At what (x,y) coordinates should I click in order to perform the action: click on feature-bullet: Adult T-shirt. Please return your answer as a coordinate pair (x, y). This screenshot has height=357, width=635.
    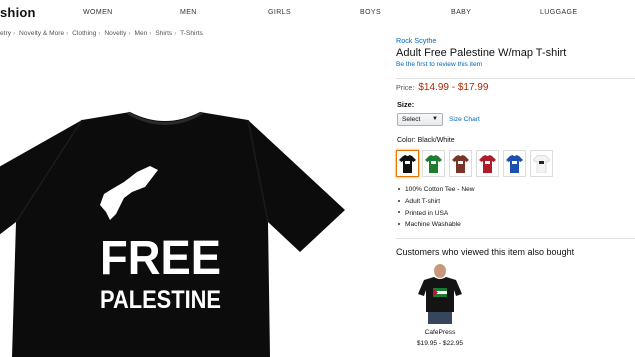
    Looking at the image, I should click on (436, 202).